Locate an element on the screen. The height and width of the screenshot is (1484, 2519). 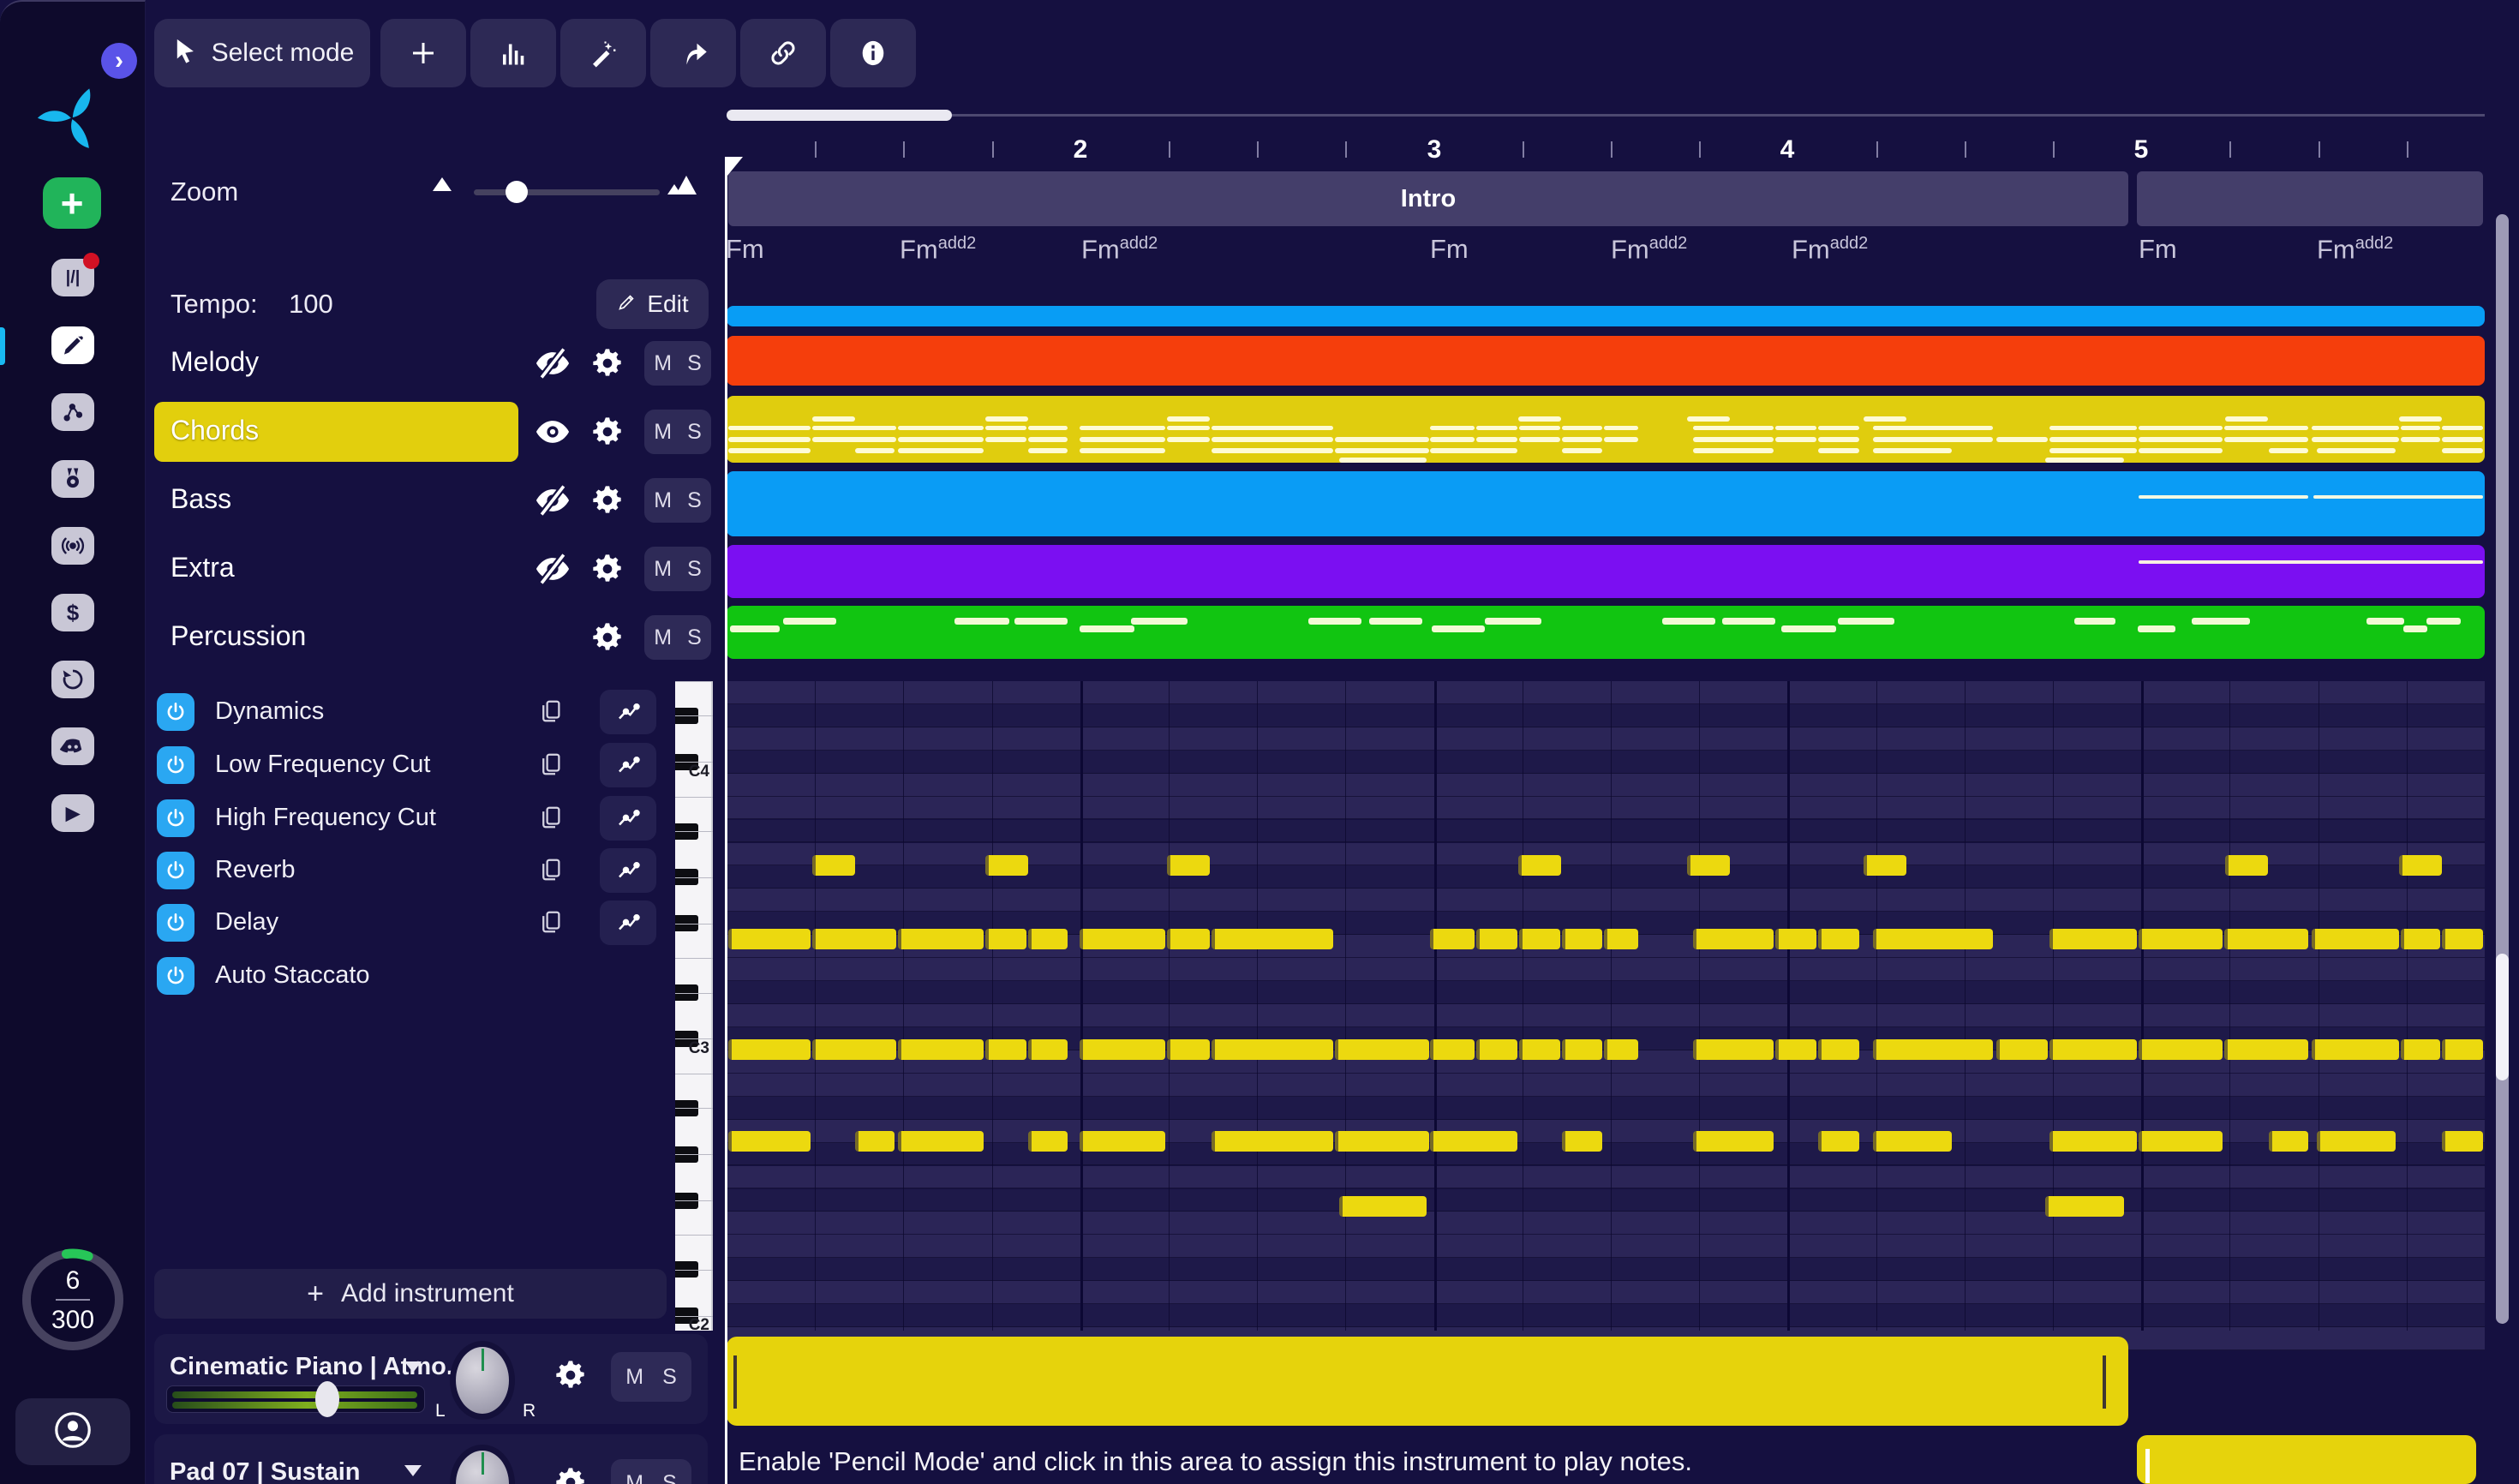
lane-bass is located at coordinates (1606, 503).